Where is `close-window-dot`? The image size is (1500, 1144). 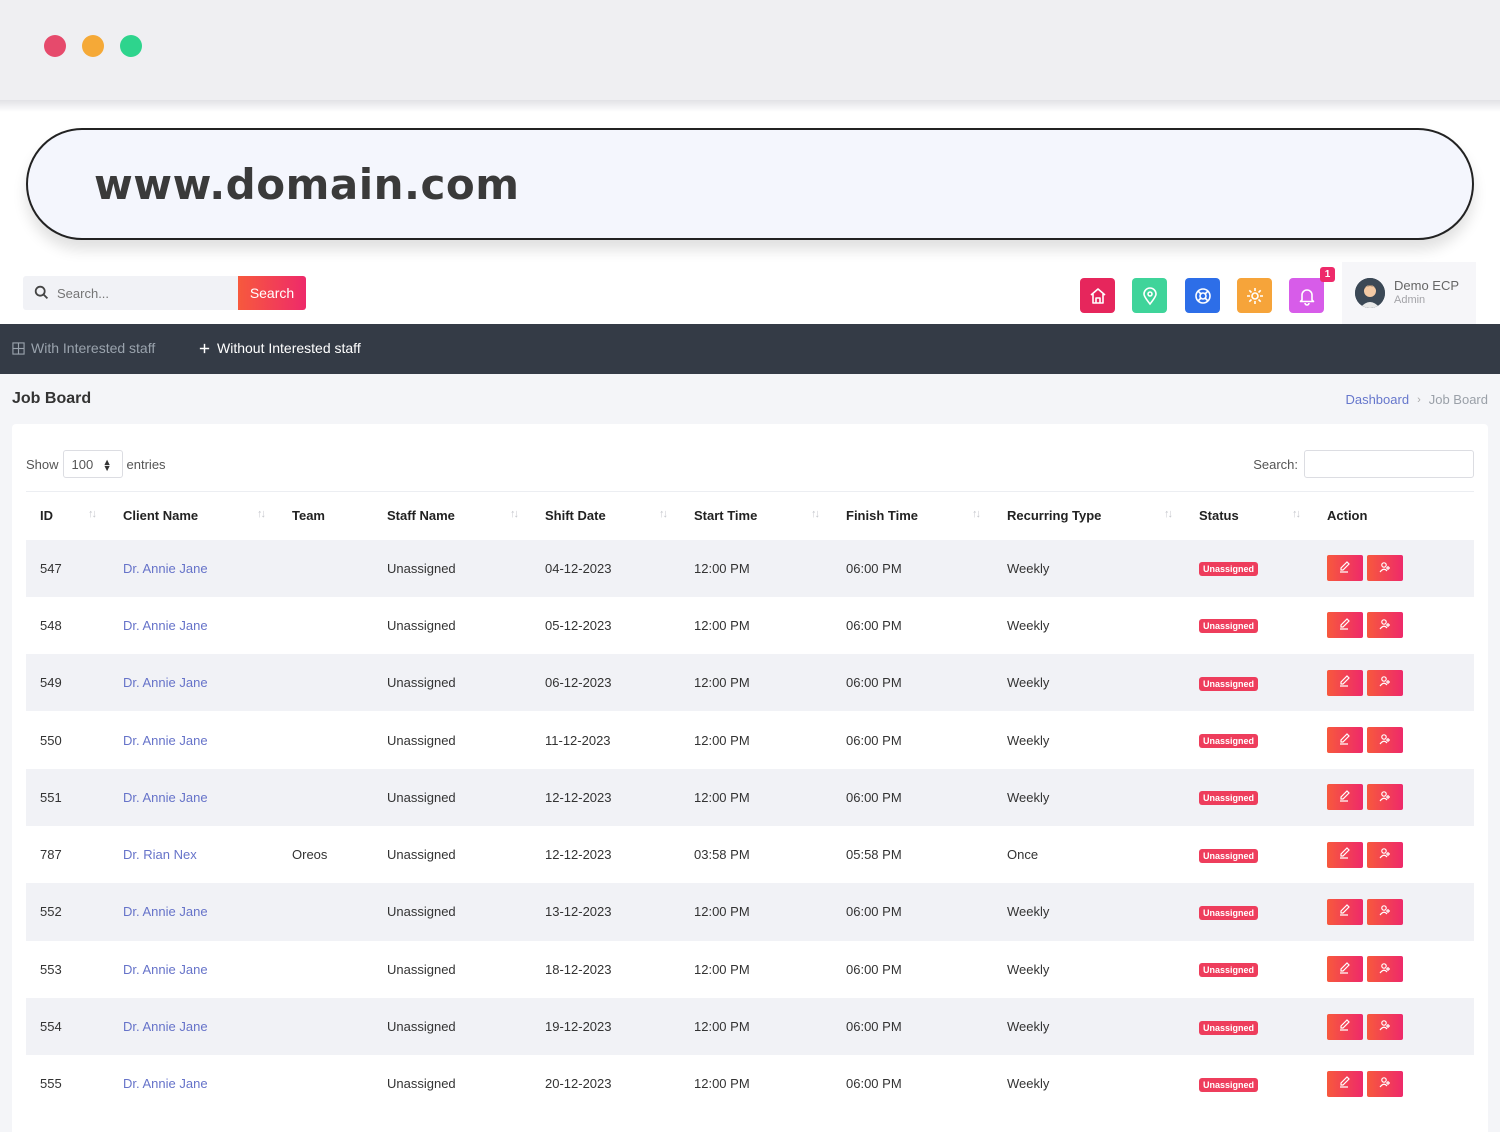
close-window-dot is located at coordinates (55, 46).